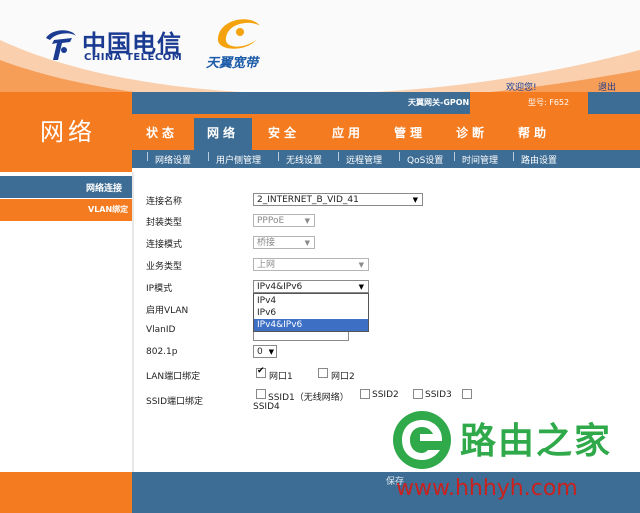 This screenshot has height=513, width=640. I want to click on encap-label: 封装类型, so click(164, 223).